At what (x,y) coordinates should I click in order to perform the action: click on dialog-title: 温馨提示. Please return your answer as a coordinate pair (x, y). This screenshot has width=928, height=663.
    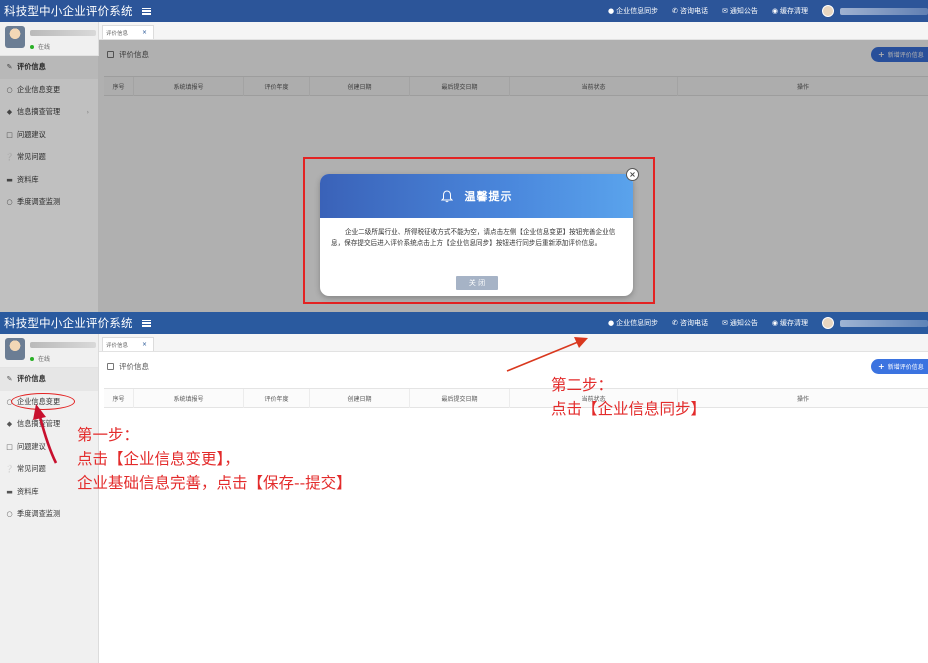
    Looking at the image, I should click on (476, 196).